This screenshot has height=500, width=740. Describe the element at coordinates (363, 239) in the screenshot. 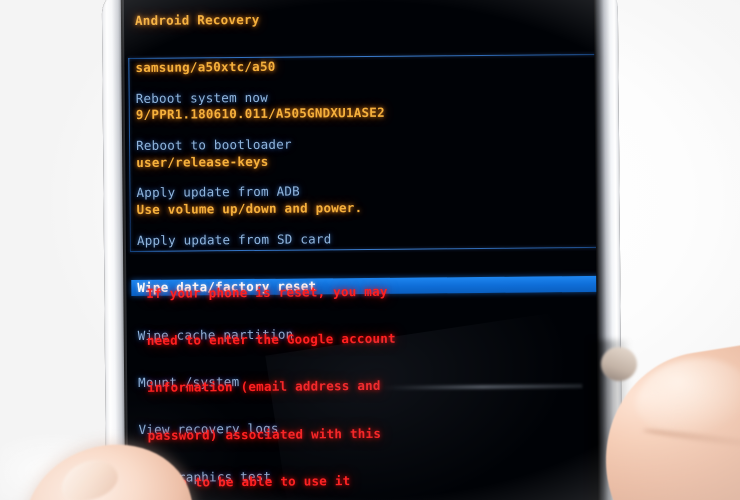

I see `menu-item-apply-update-sd-card: Apply update from SD card` at that location.